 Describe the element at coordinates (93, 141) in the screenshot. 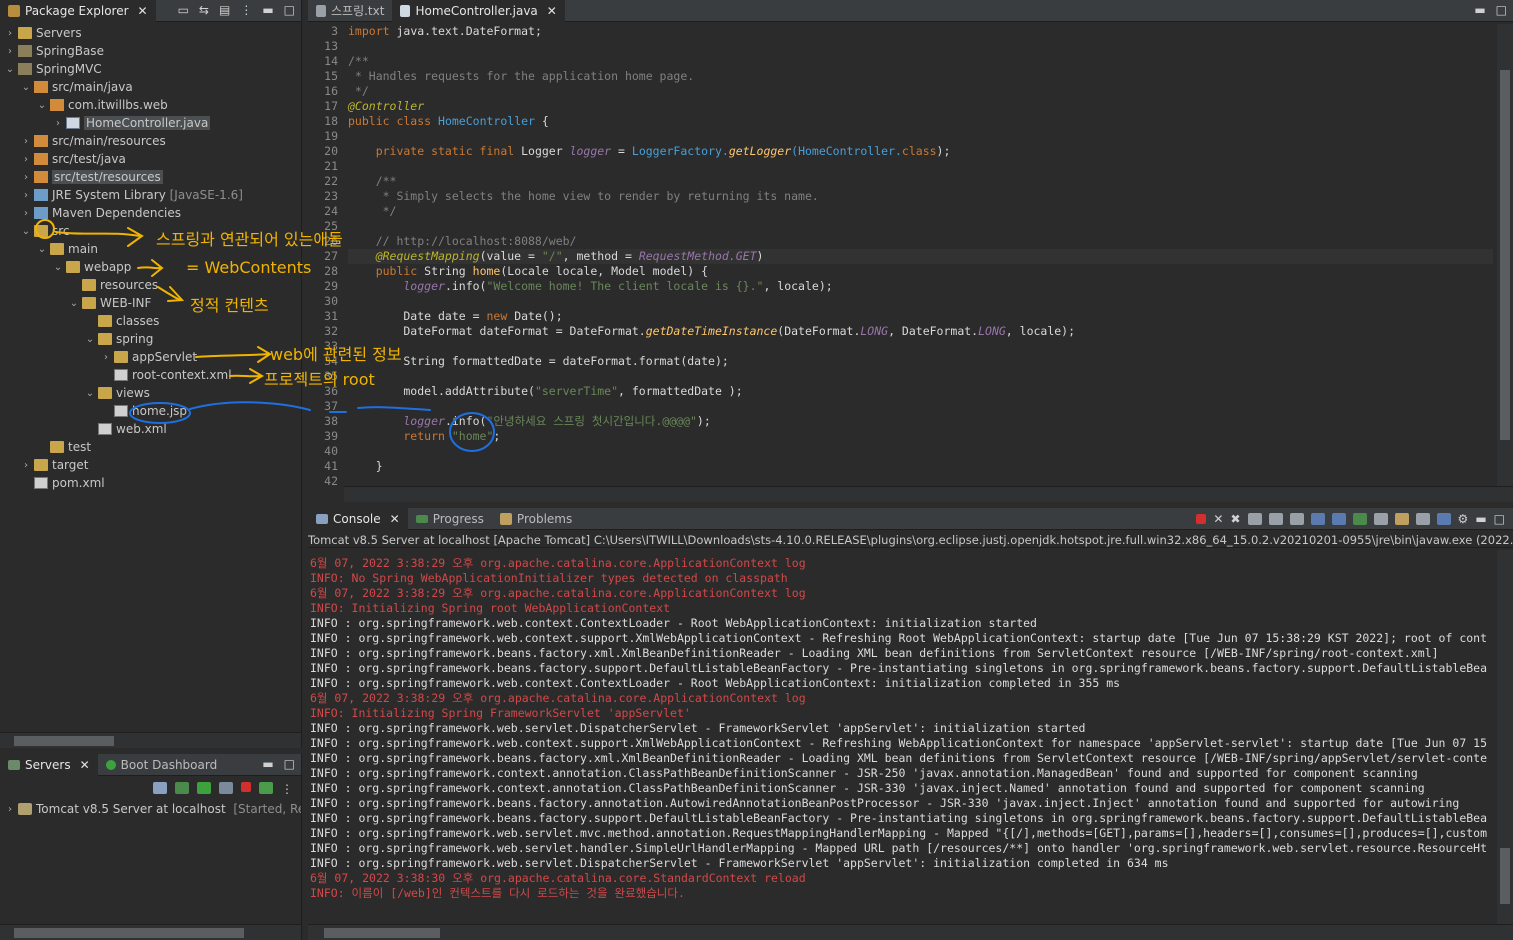

I see `tree-item-src-main-resources: › src/main/resources` at that location.